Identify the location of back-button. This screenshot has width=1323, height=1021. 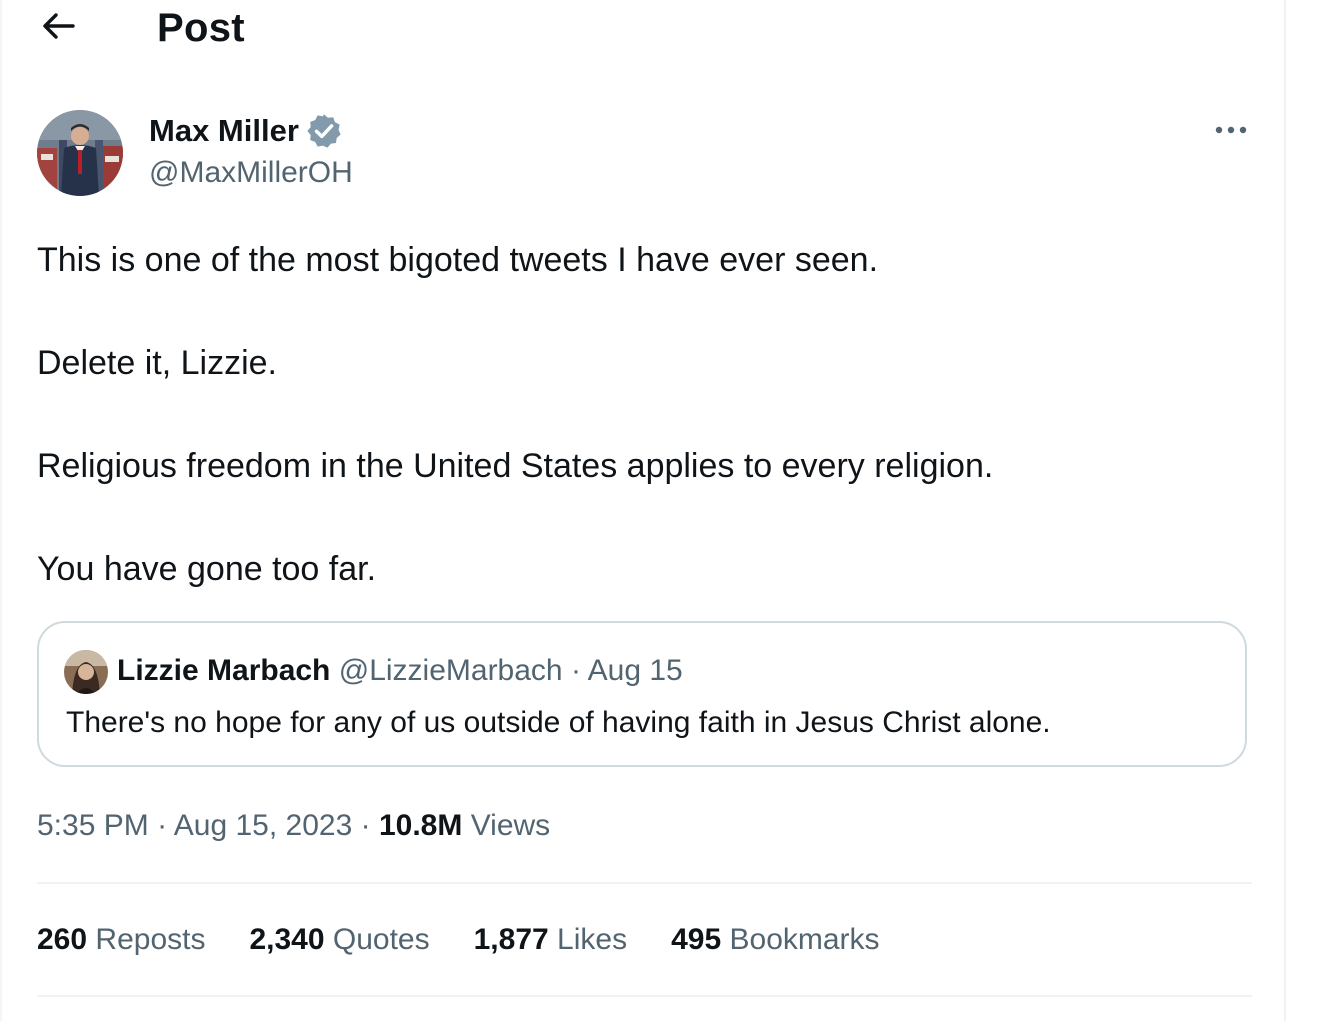
(58, 28).